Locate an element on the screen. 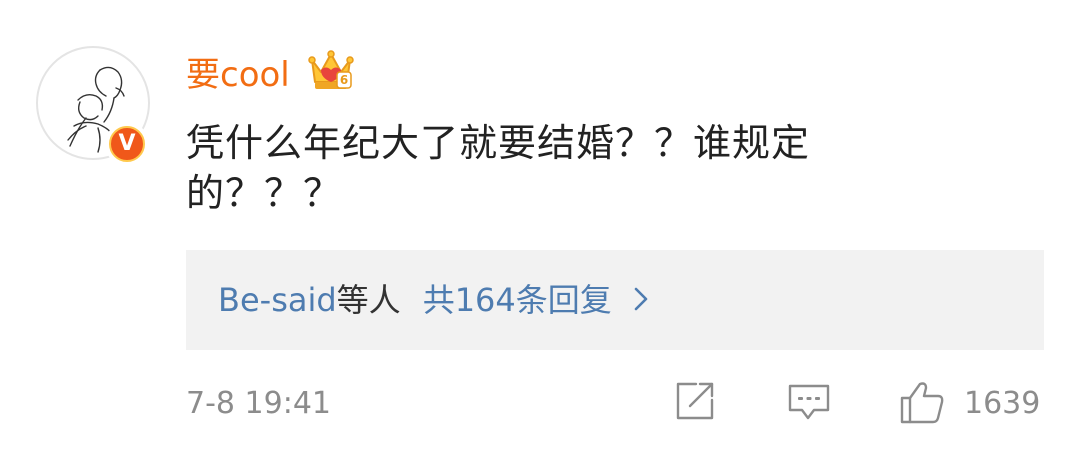 The height and width of the screenshot is (458, 1080). username: 要cool is located at coordinates (238, 75).